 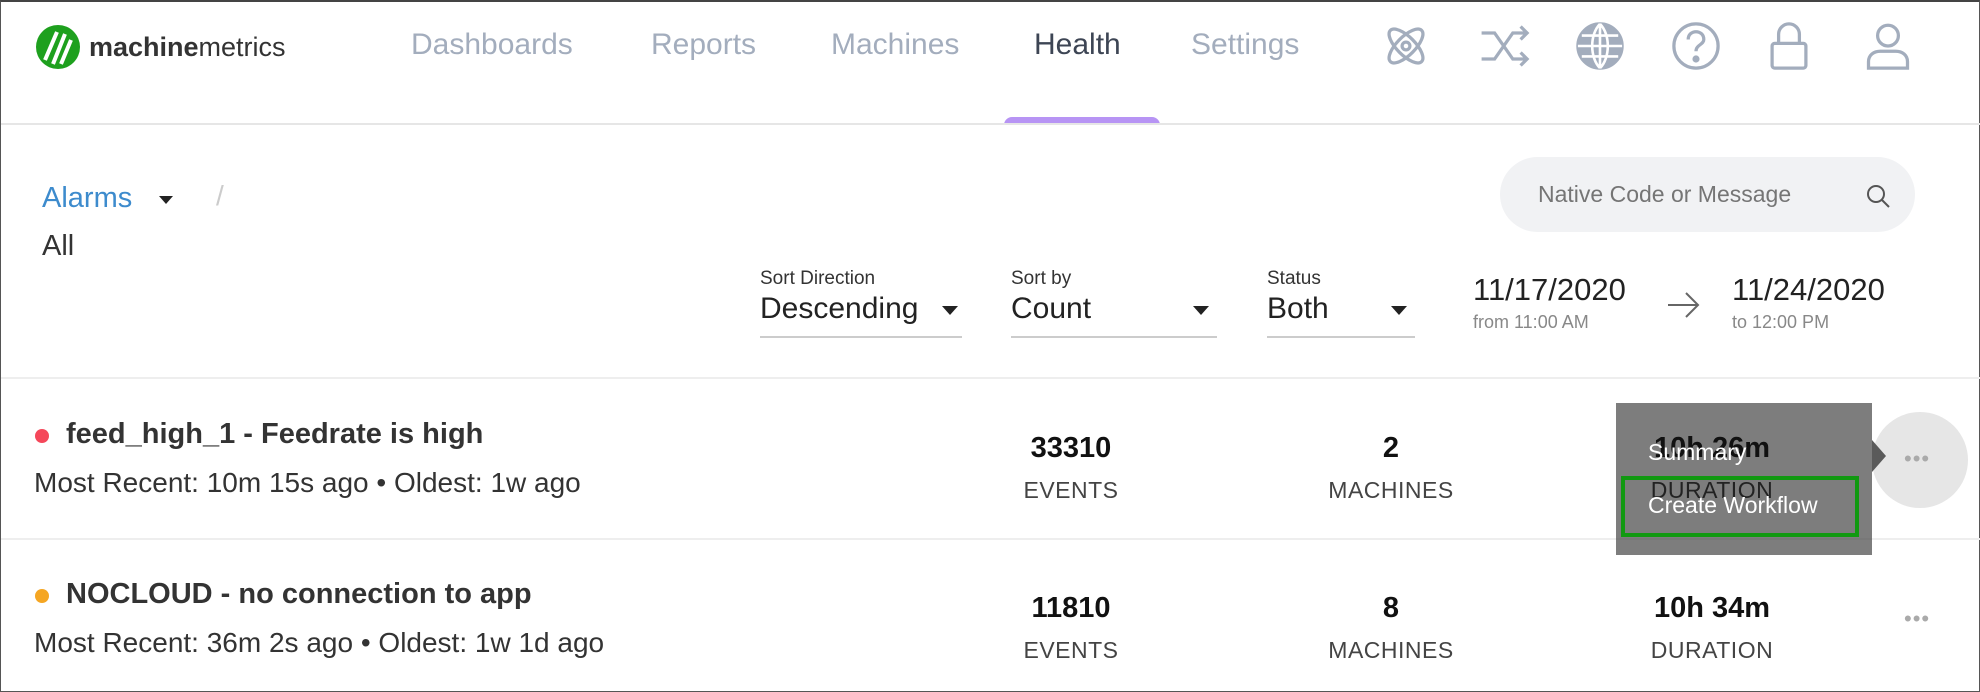 What do you see at coordinates (1808, 302) in the screenshot?
I see `date-to: 11/24/2020 to 12:00 PM` at bounding box center [1808, 302].